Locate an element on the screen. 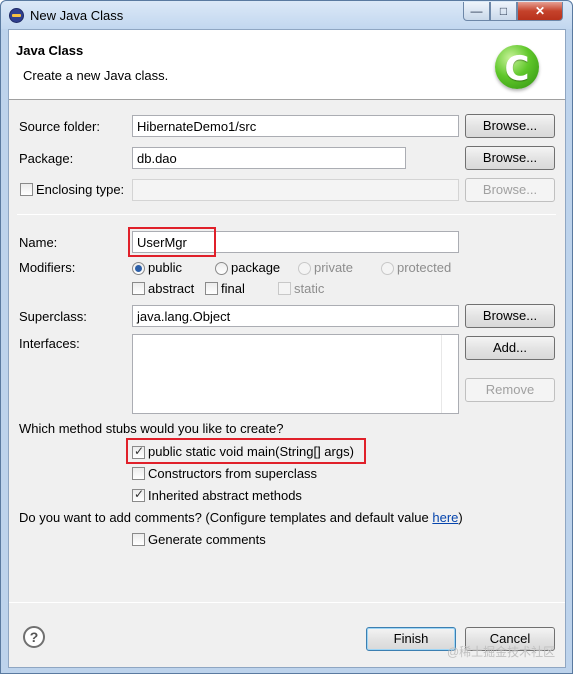 This screenshot has width=573, height=674. minimize-button: — is located at coordinates (476, 11).